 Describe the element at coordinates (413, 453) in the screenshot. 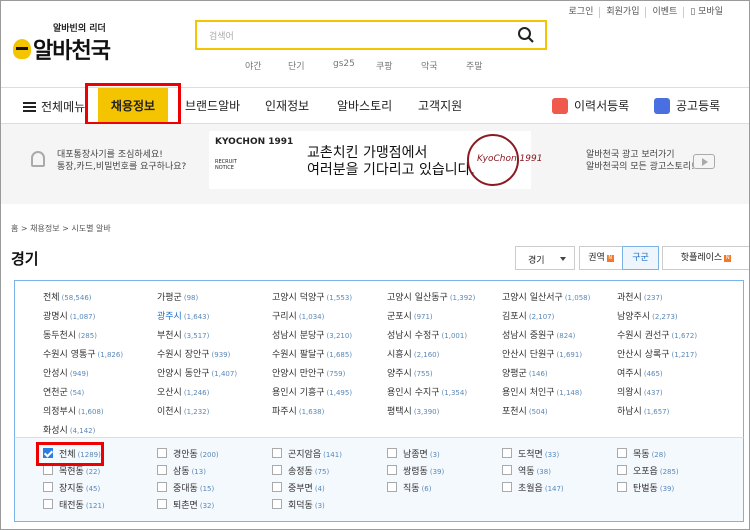

I see `dong-item: 남종면 (3)` at that location.